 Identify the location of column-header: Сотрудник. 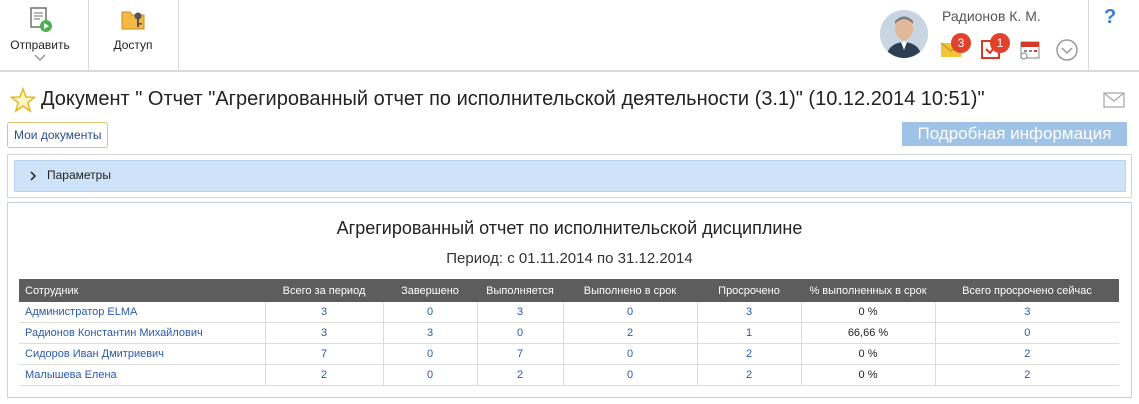
(142, 290).